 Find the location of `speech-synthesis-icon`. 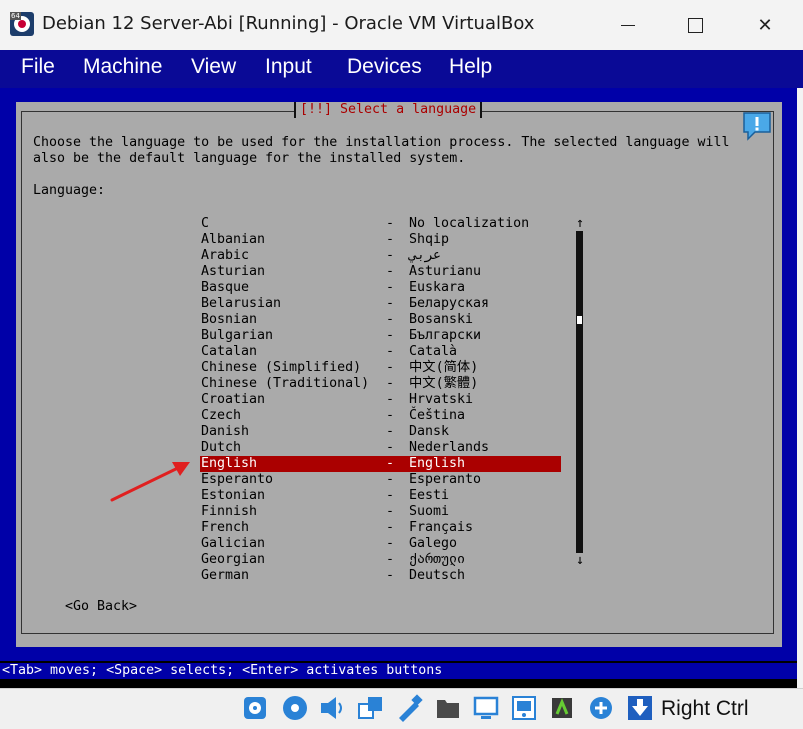

speech-synthesis-icon is located at coordinates (757, 126).